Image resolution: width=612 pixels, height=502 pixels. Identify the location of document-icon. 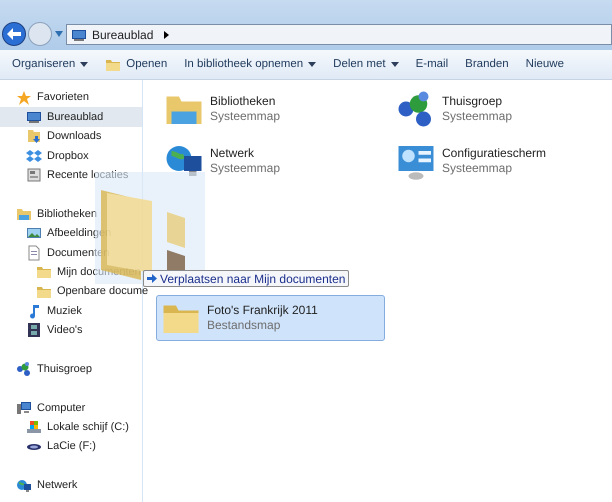
(34, 252).